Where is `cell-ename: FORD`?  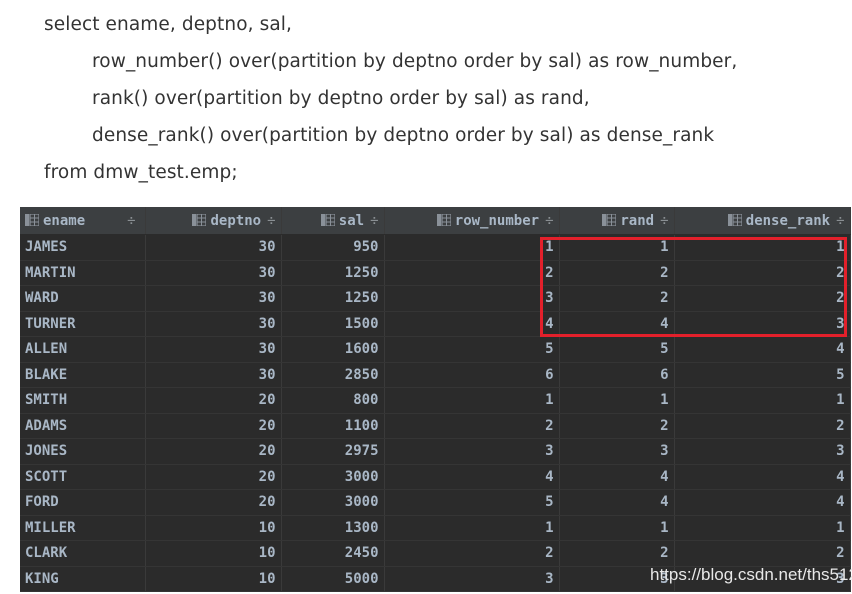 cell-ename: FORD is located at coordinates (83, 502).